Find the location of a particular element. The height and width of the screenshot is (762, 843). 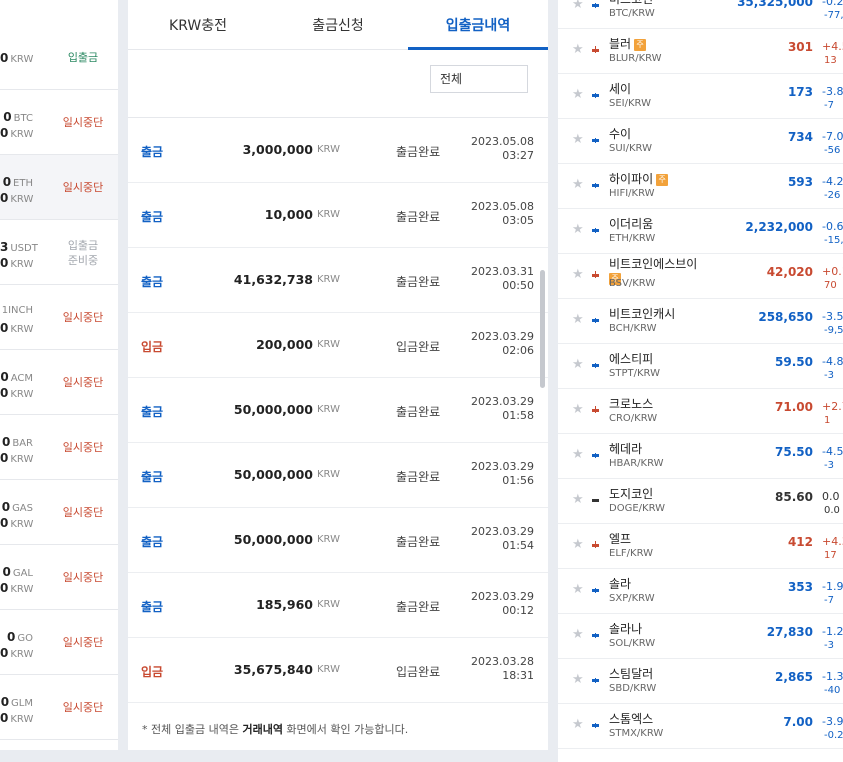

history-filter-select: 전체 is located at coordinates (479, 79).